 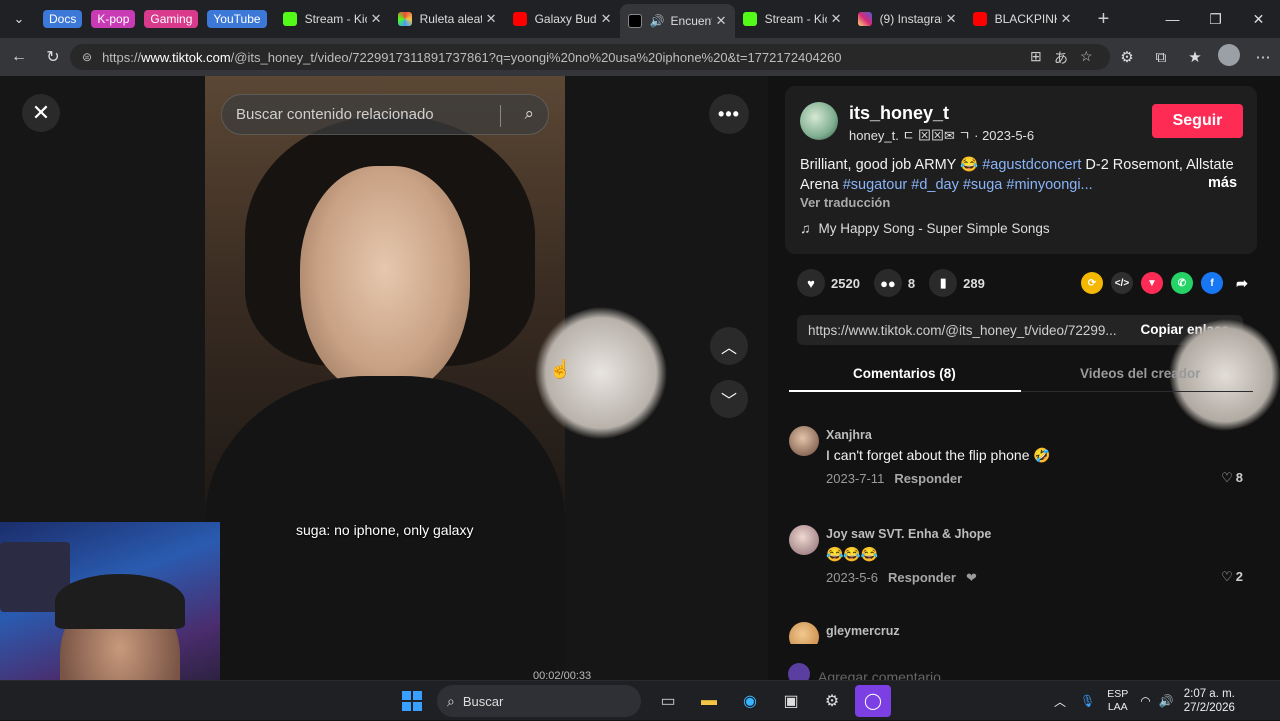 I want to click on comment-author: Joy saw SVT. Enha & Jhope, so click(x=908, y=534).